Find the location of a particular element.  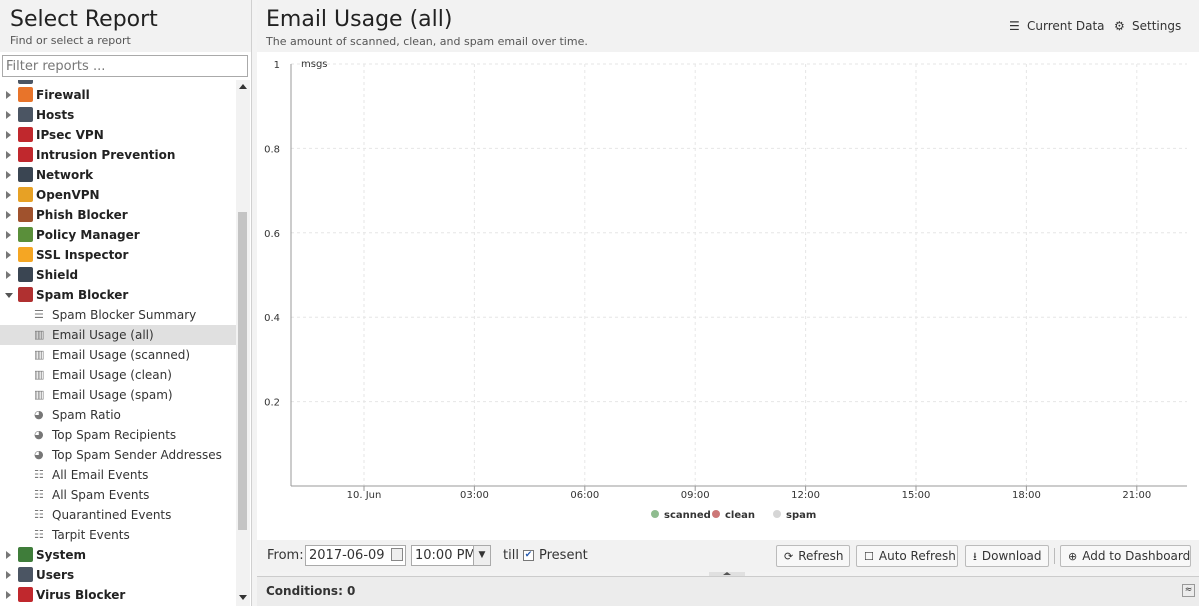

tree-category-virus-blocker: Virus Blocker is located at coordinates (118, 595).